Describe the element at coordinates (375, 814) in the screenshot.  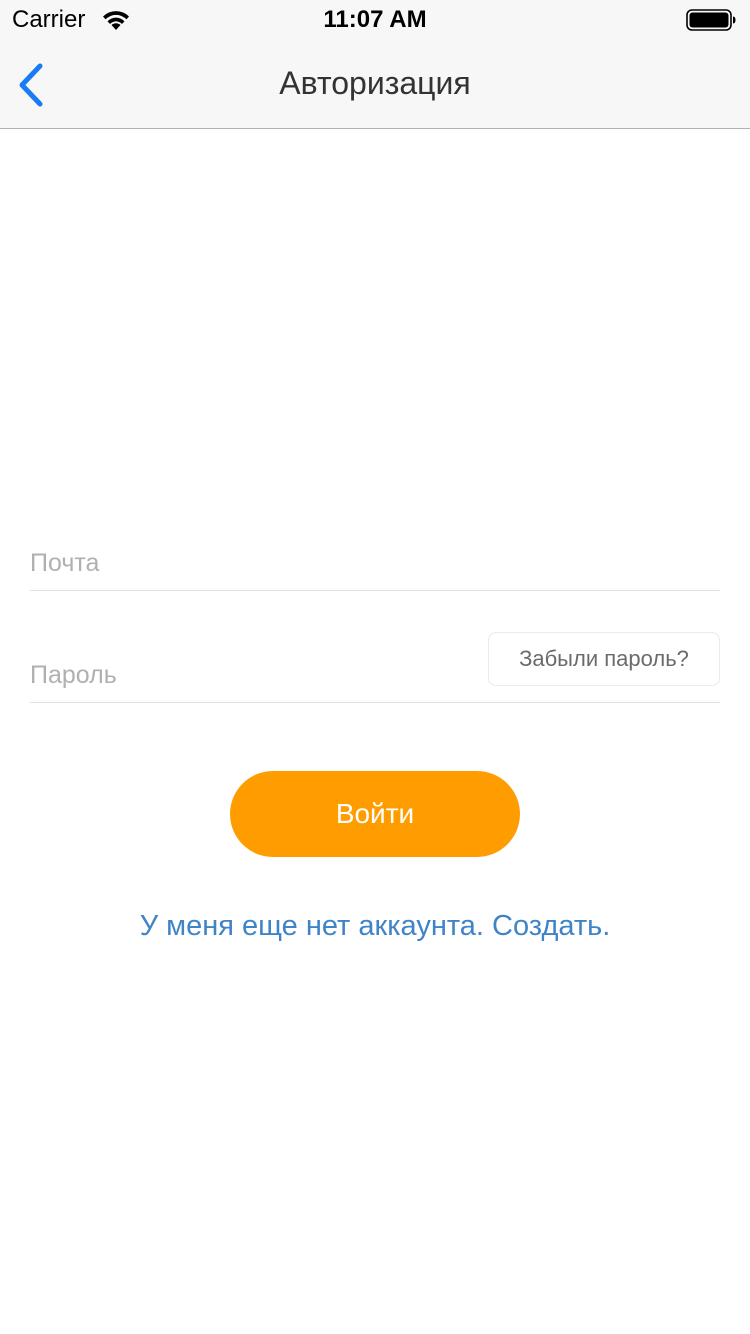
I see `login-button: Войти` at that location.